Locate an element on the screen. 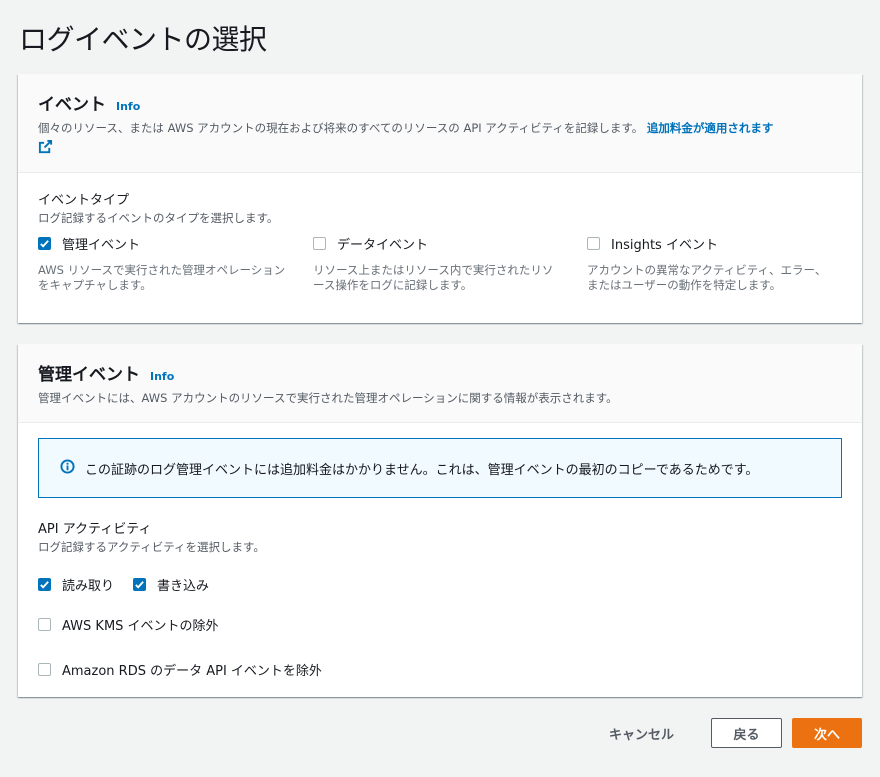  insights-events-label: Insights イベント is located at coordinates (664, 243).